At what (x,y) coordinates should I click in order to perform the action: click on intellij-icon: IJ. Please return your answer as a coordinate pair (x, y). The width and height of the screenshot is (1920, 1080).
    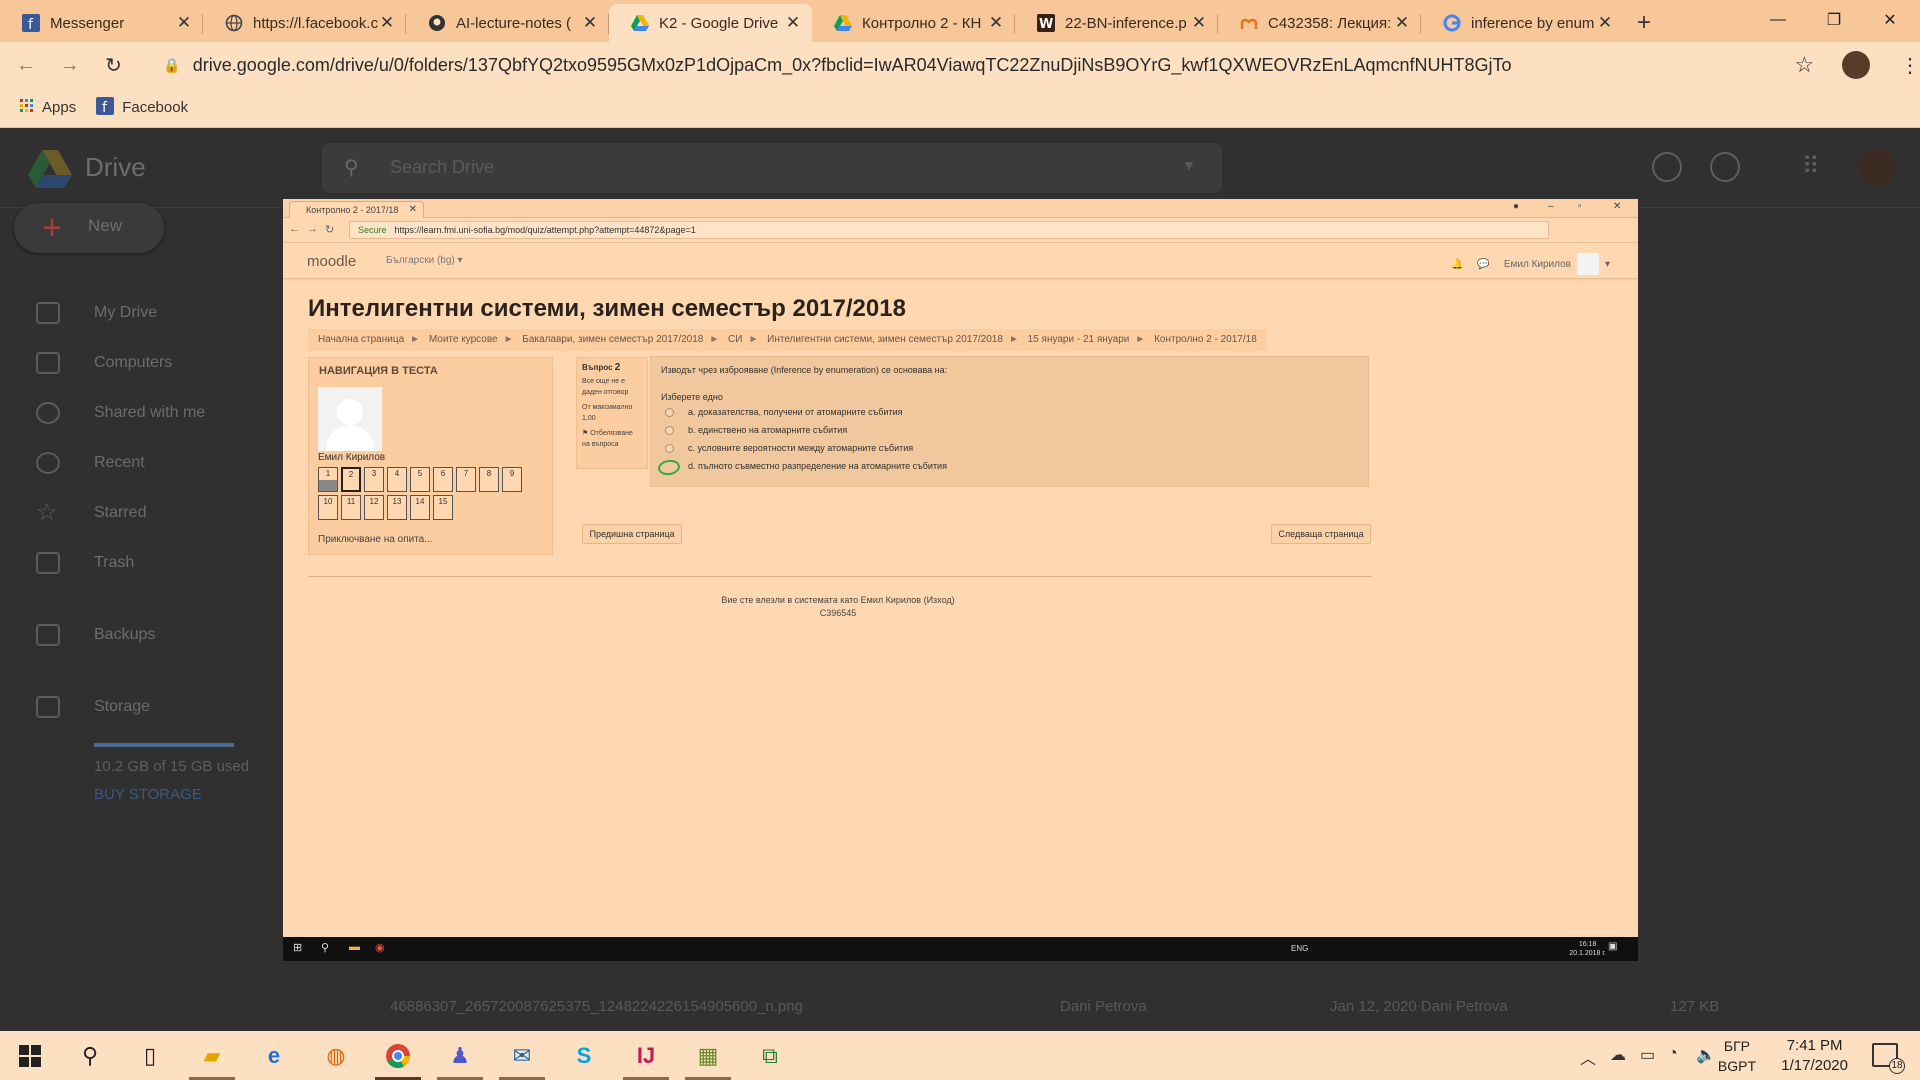
    Looking at the image, I should click on (646, 1056).